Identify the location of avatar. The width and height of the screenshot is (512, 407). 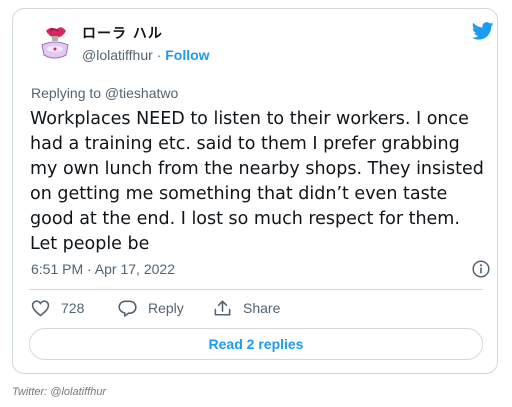
(55, 42).